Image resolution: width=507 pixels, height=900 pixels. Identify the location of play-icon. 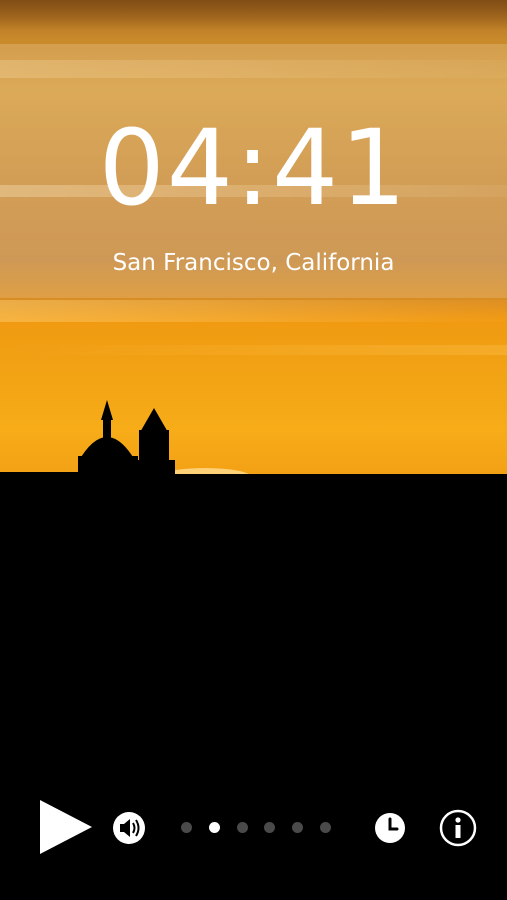
(66, 827).